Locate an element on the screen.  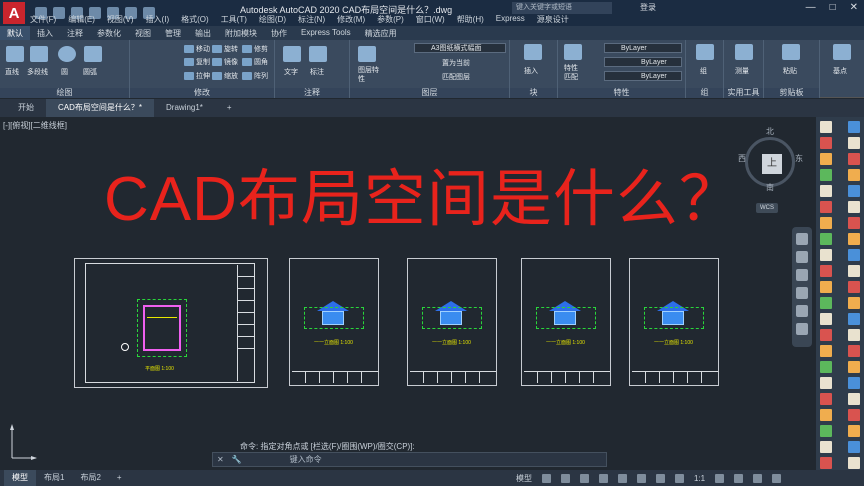
viewcube: 上 is located at coordinates (770, 162).